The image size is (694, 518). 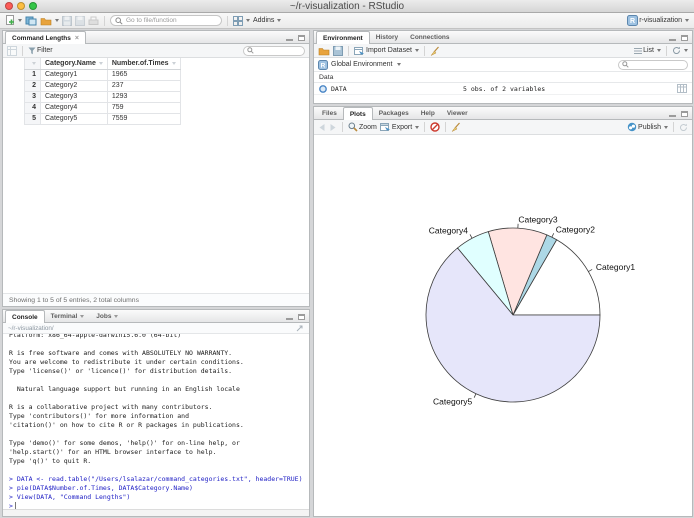 I want to click on svg-text: R, so click(x=323, y=65).